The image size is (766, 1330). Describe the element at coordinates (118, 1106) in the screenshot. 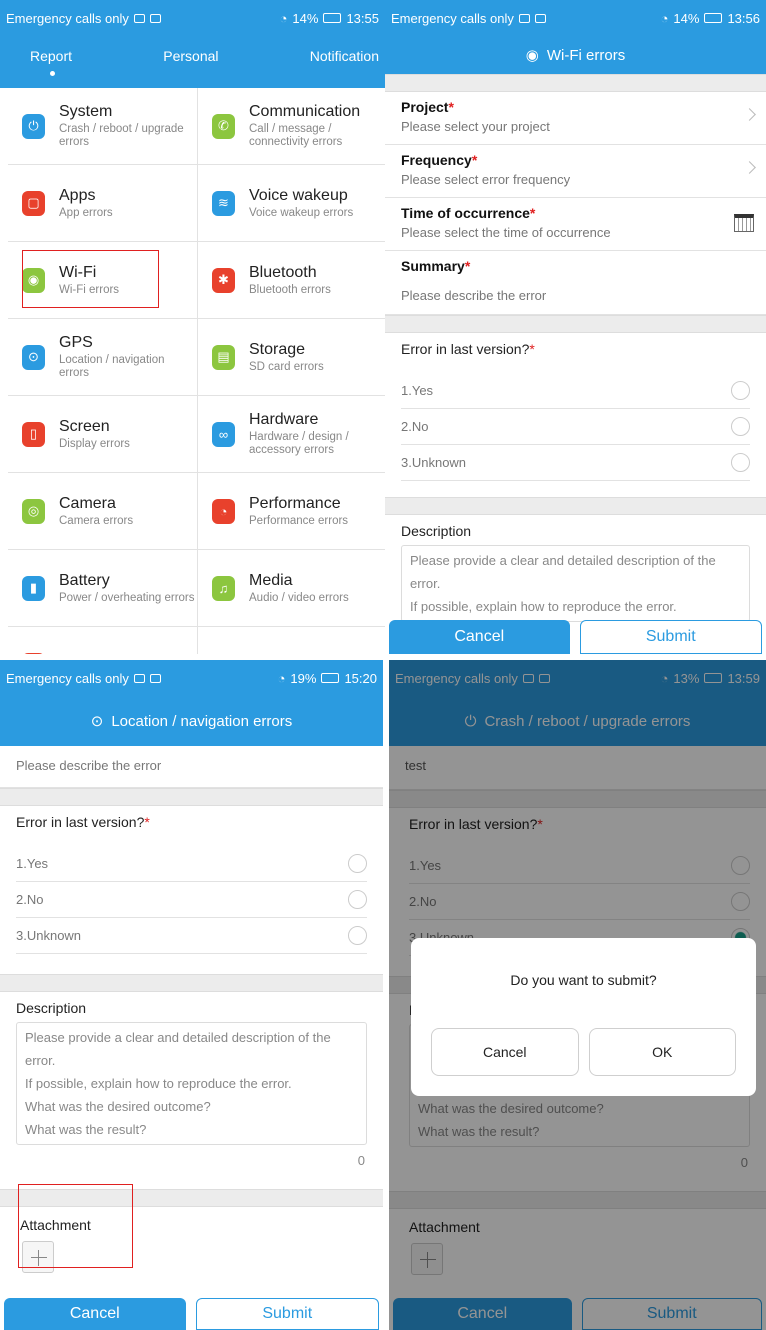

I see `description-hint-line: What was the desired outcome?` at that location.